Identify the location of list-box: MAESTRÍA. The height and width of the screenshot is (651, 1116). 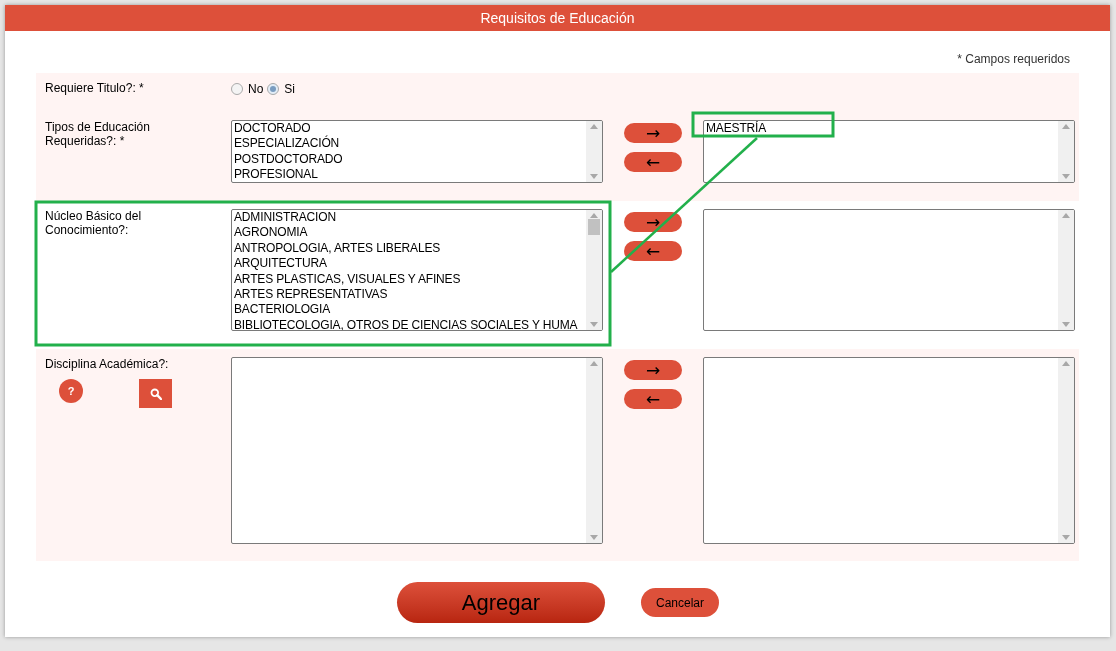
(889, 151).